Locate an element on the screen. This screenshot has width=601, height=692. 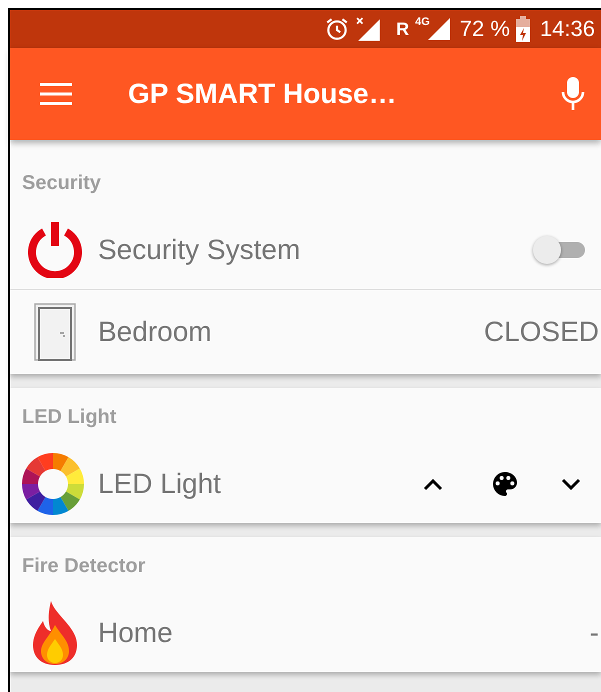
voice-button is located at coordinates (573, 94).